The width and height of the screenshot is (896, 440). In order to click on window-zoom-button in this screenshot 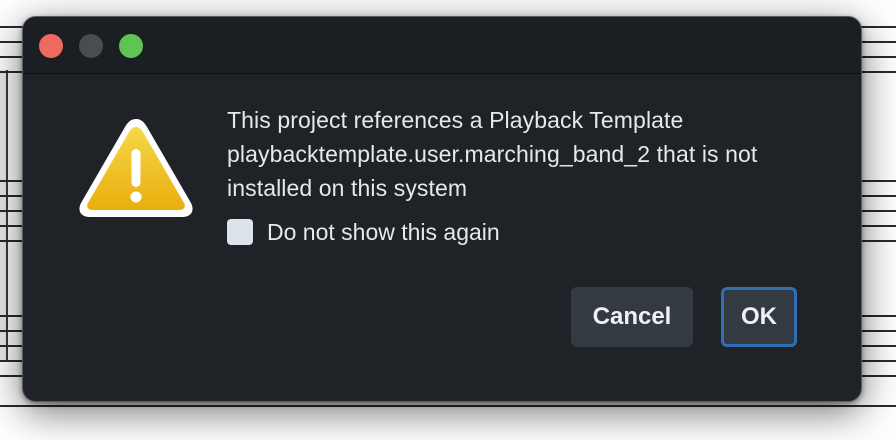, I will do `click(131, 46)`.